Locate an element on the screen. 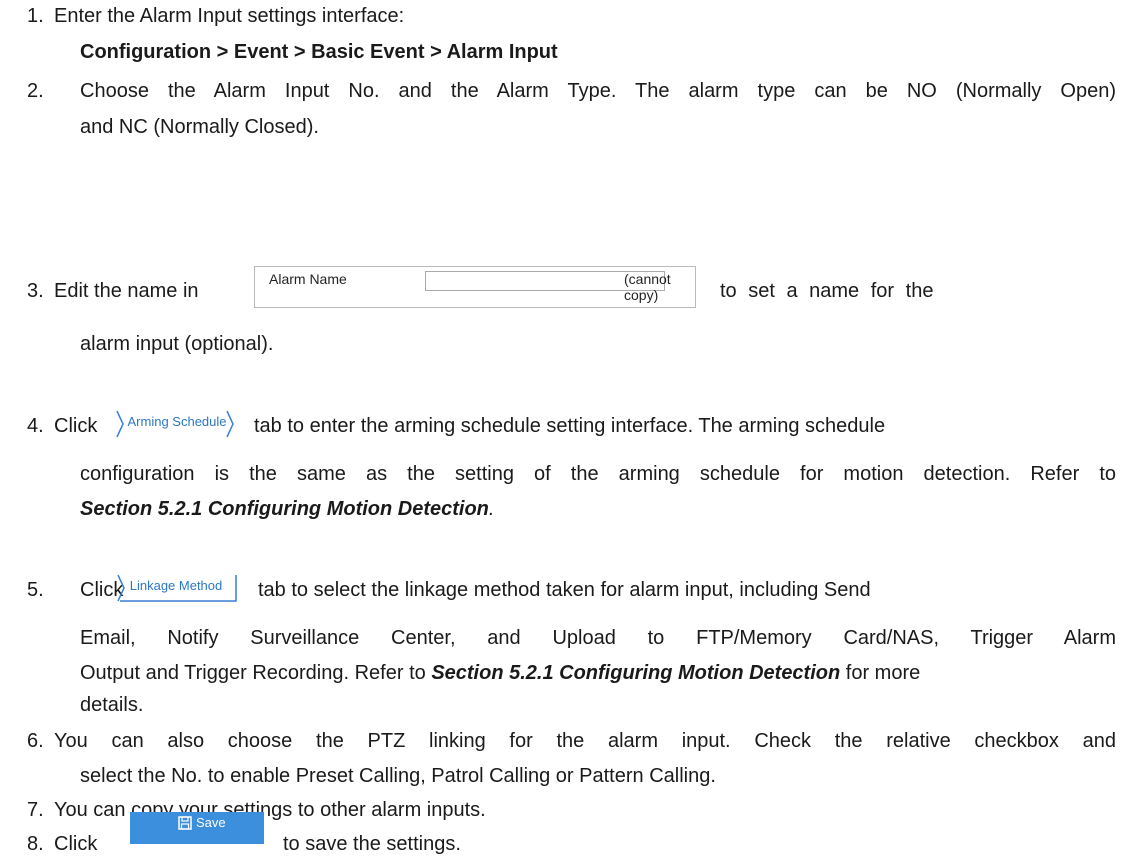 The height and width of the screenshot is (858, 1128). step-number: 7. is located at coordinates (35, 810).